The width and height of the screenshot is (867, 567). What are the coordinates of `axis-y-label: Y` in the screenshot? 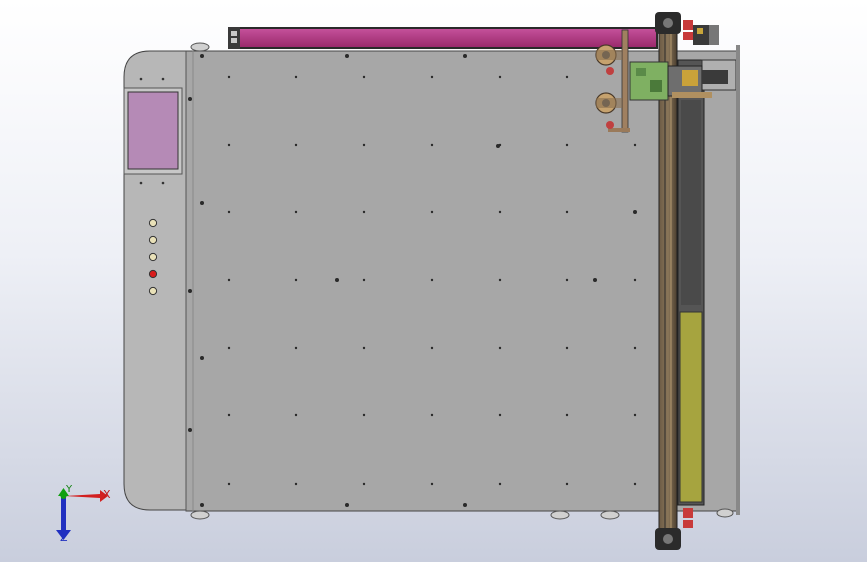 It's located at (69, 489).